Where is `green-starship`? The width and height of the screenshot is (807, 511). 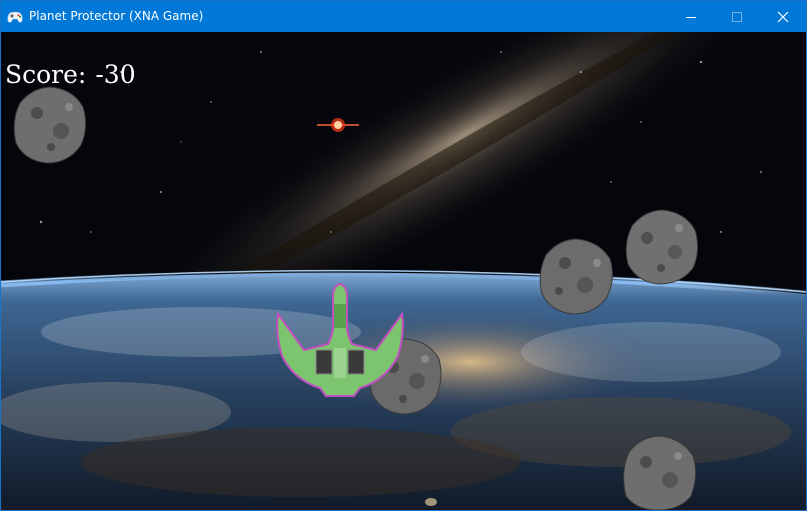
green-starship is located at coordinates (340, 340).